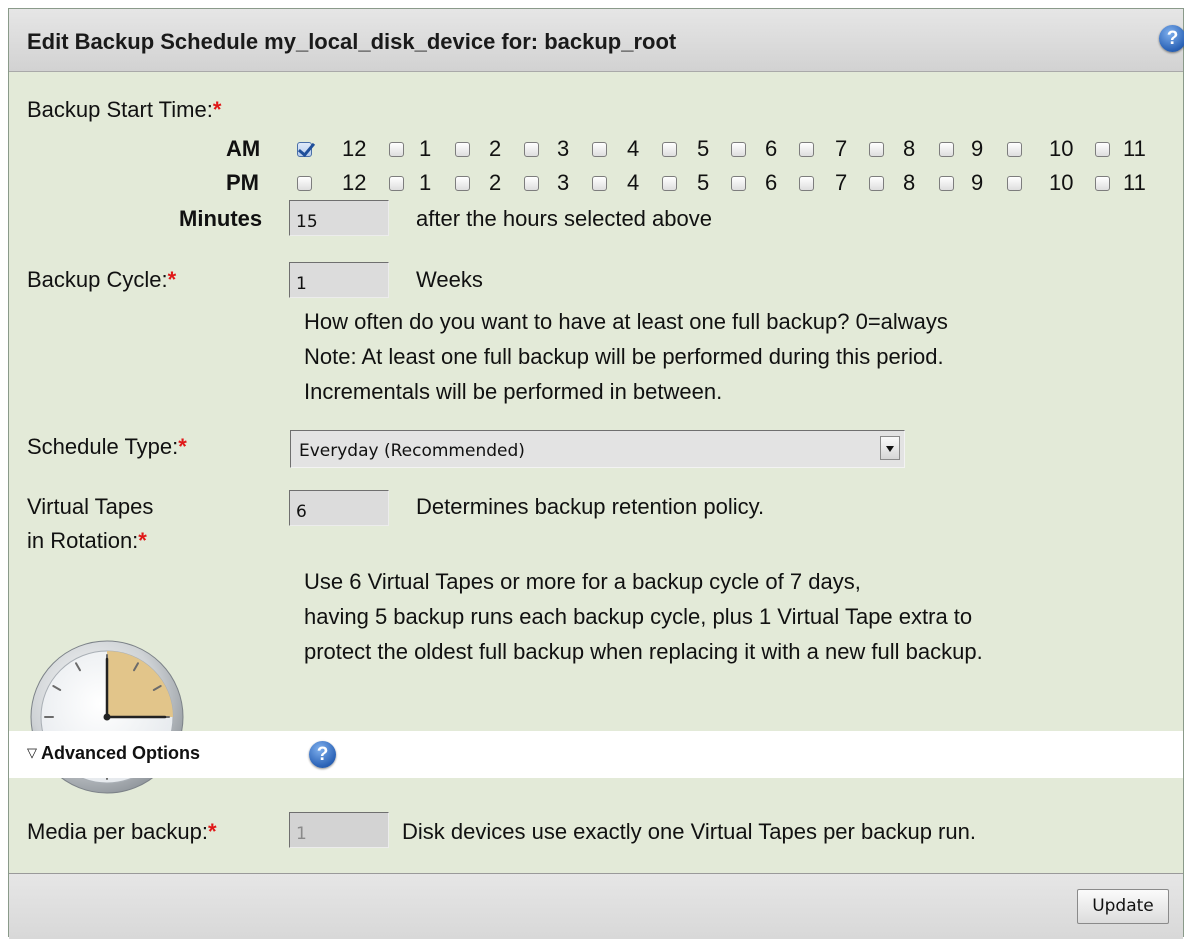 The image size is (1184, 939). I want to click on pm-hour-label: 12, so click(354, 182).